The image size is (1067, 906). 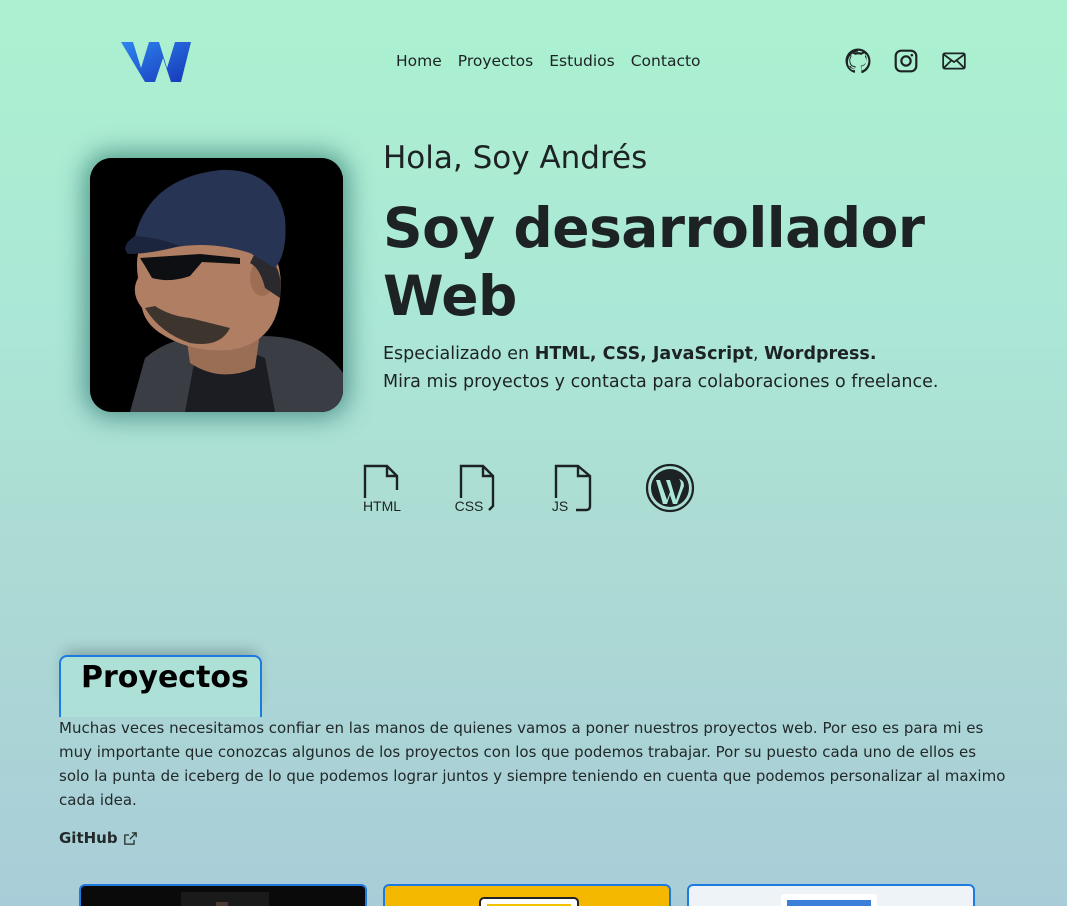 I want to click on instagram-icon, so click(x=906, y=61).